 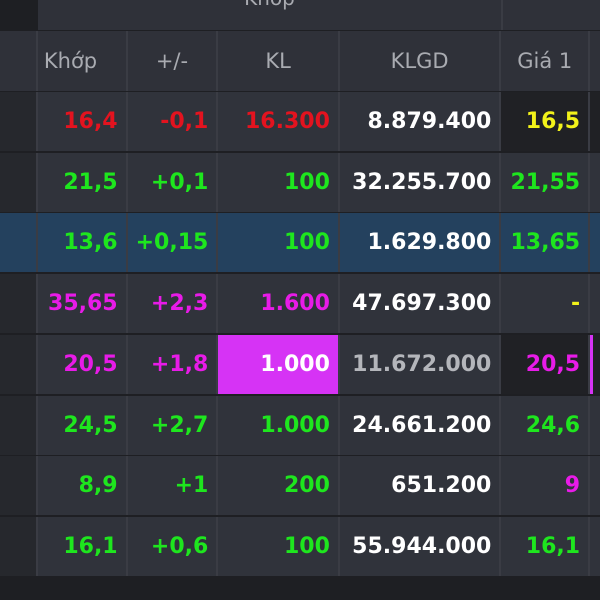 What do you see at coordinates (546, 425) in the screenshot?
I see `cell-gia1: 24,6` at bounding box center [546, 425].